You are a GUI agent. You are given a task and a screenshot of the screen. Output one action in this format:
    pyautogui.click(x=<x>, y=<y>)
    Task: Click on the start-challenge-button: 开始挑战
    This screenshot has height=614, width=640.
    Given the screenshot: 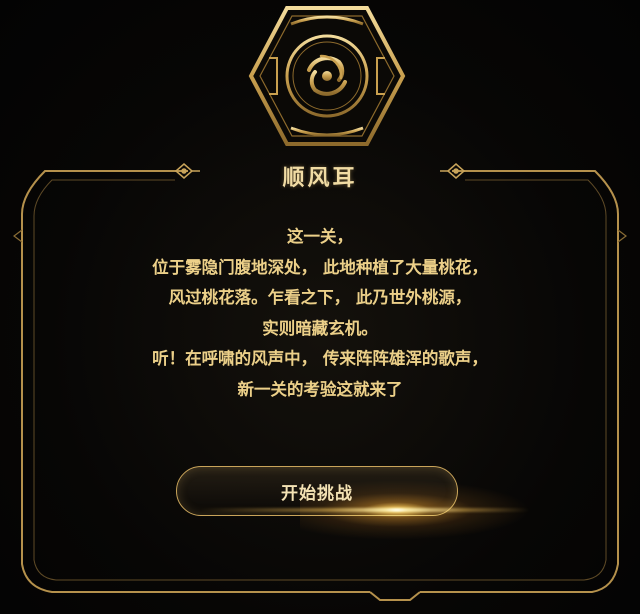 What is the action you would take?
    pyautogui.click(x=317, y=491)
    